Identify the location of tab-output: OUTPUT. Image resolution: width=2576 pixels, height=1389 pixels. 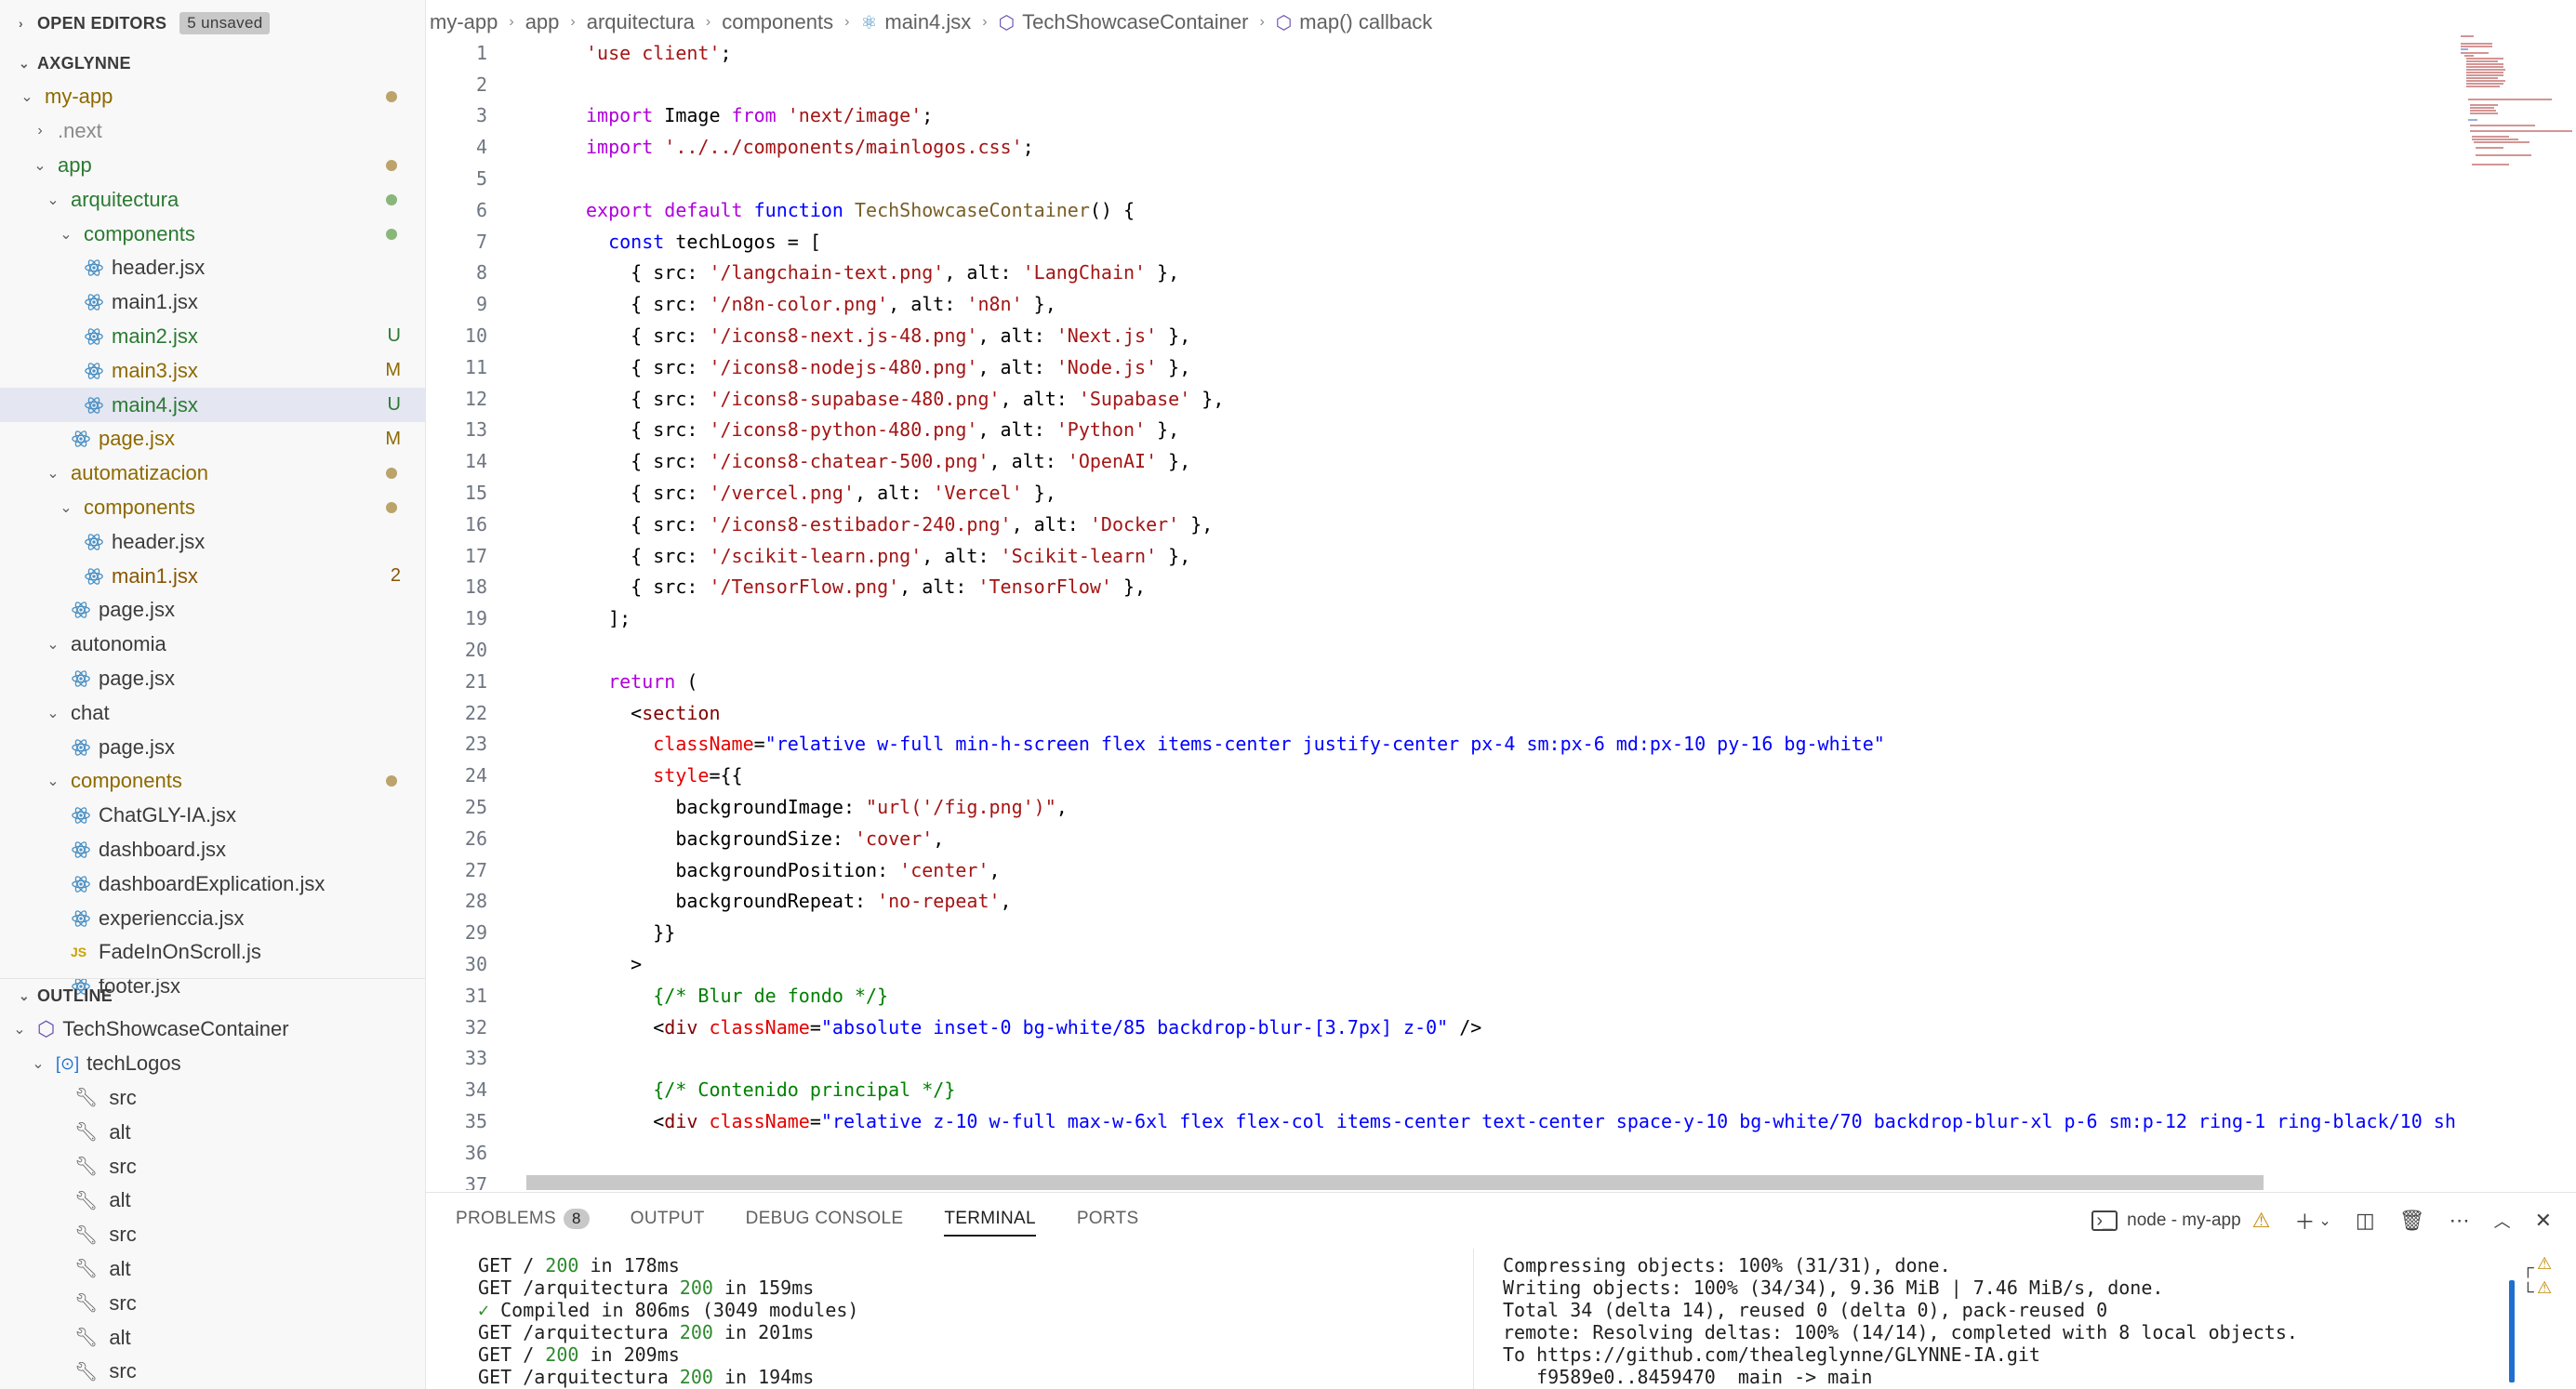
(668, 1219).